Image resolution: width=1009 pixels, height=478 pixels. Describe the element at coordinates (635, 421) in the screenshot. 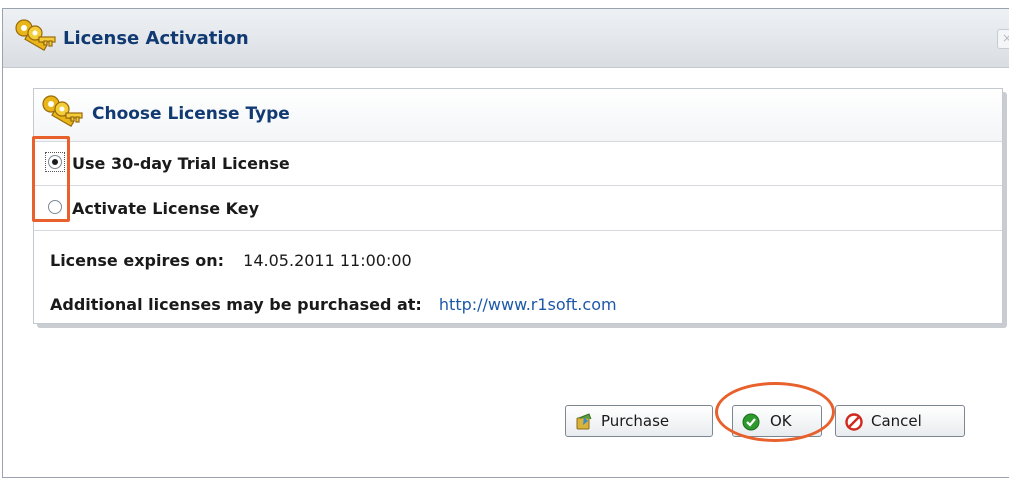

I see `purchase-label: Purchase` at that location.